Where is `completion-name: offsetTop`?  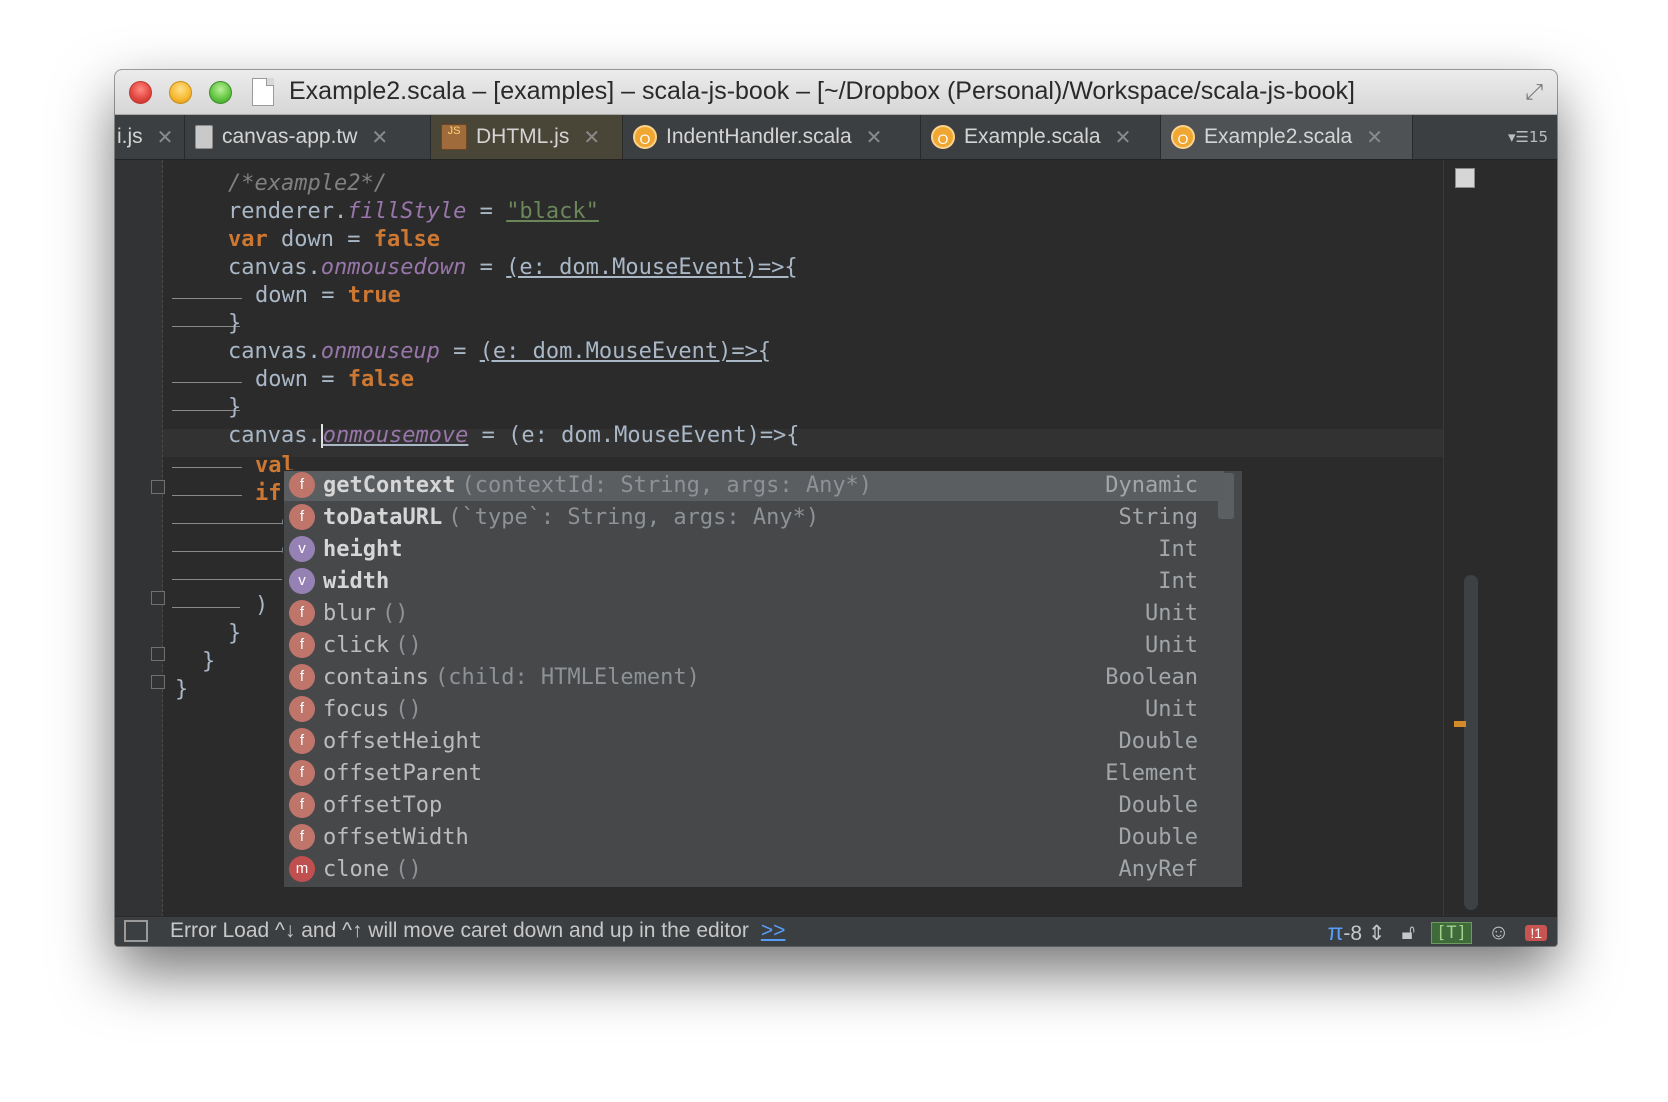 completion-name: offsetTop is located at coordinates (383, 805).